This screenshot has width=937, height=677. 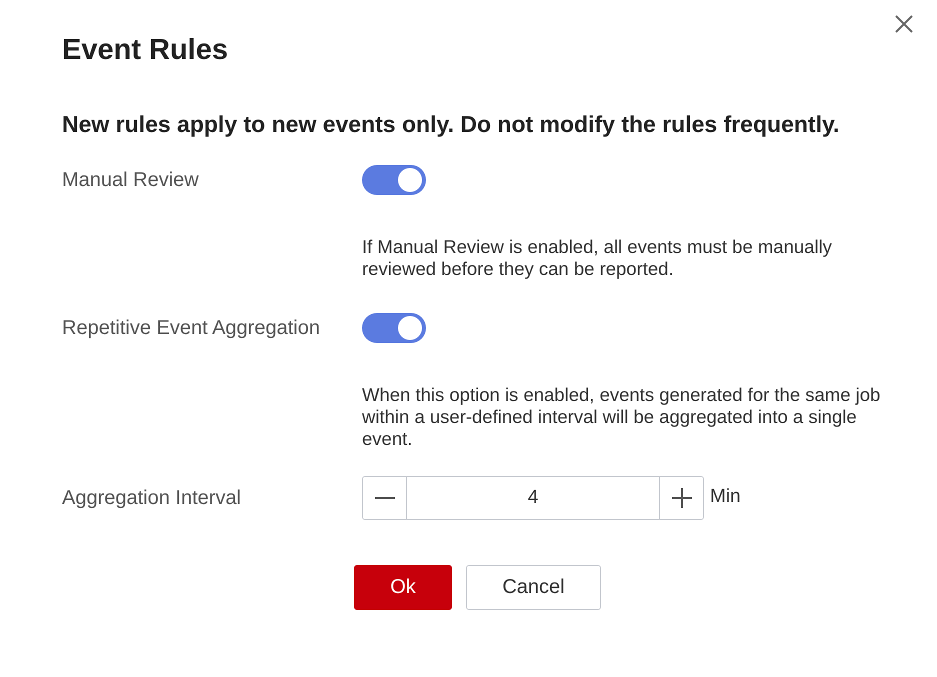 I want to click on close-button, so click(x=904, y=24).